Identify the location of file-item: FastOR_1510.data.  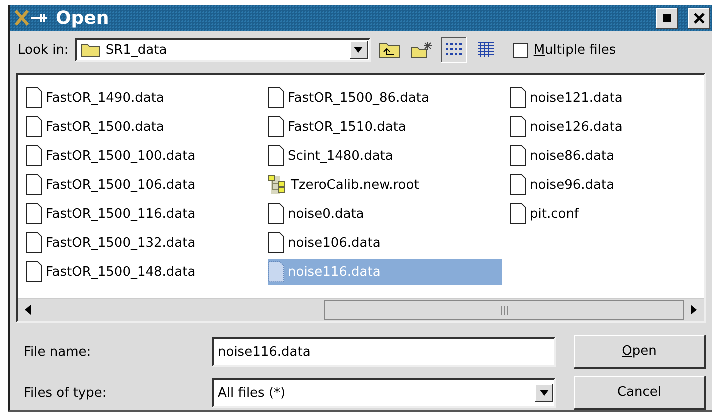
(385, 127).